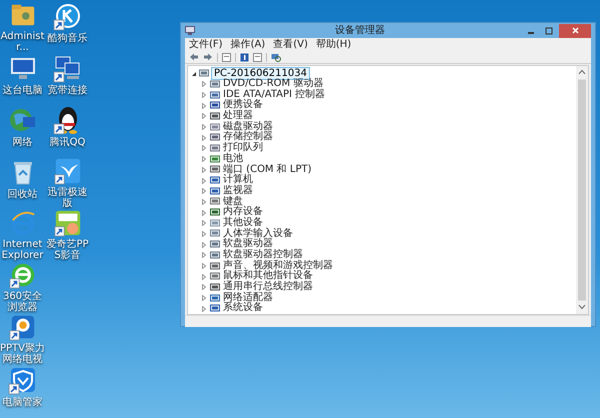 The image size is (600, 418). I want to click on tree-item: 人体学输入设备, so click(258, 234).